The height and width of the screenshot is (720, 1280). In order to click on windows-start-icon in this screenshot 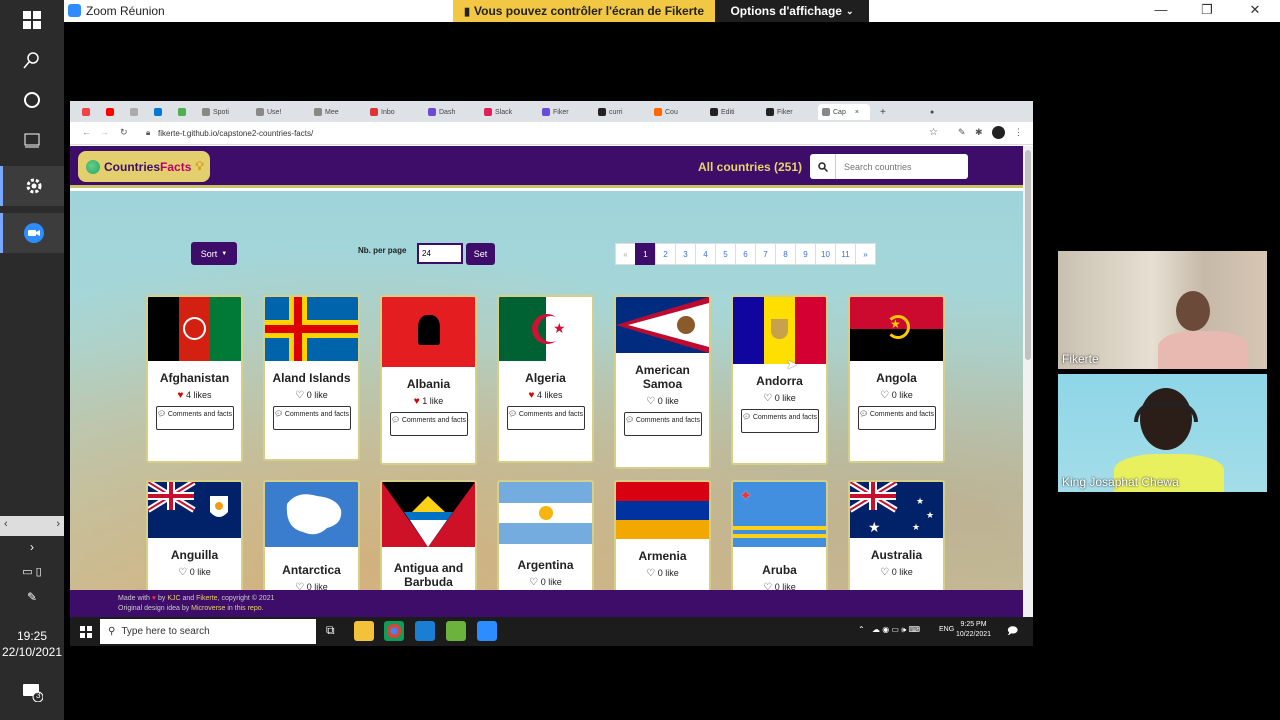, I will do `click(32, 20)`.